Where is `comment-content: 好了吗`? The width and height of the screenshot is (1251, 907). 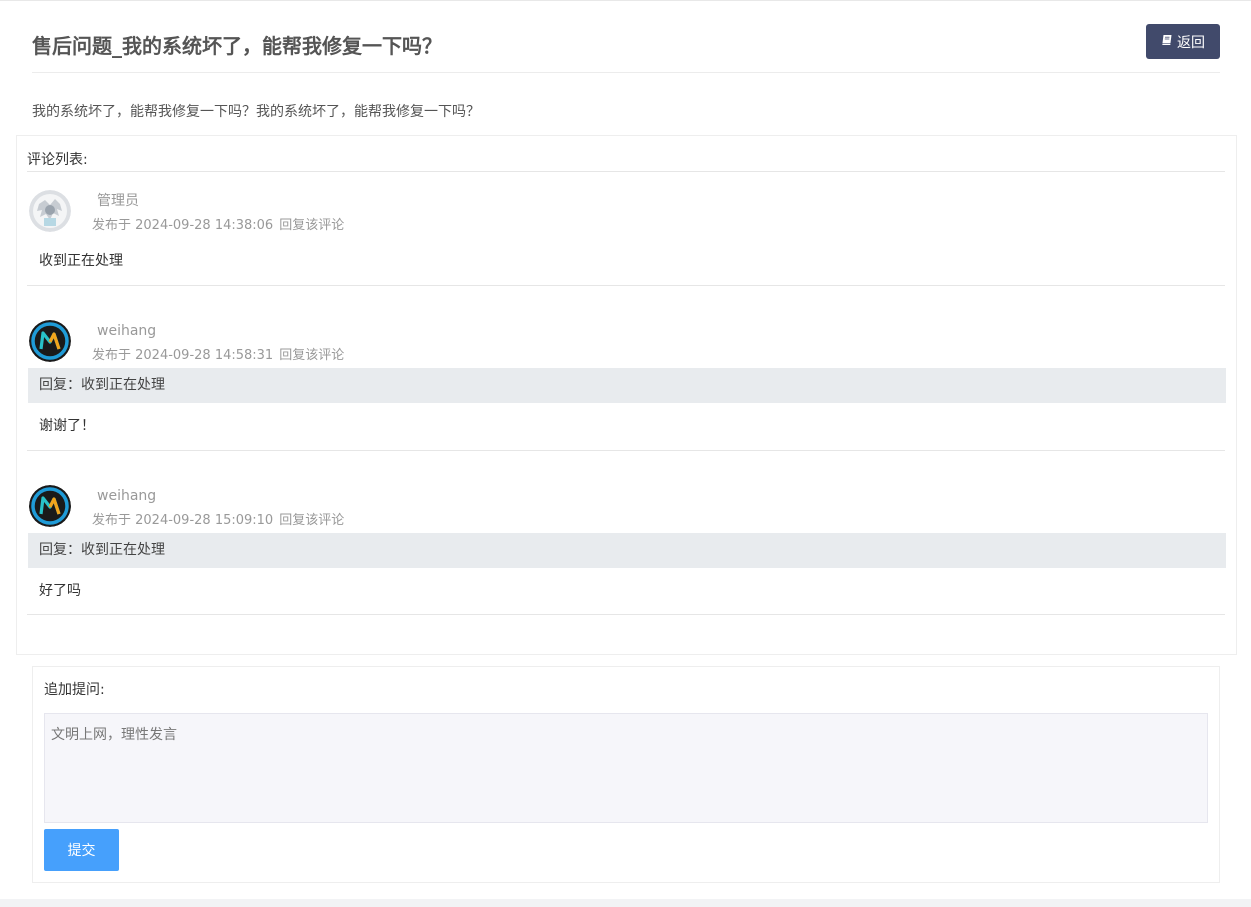
comment-content: 好了吗 is located at coordinates (60, 591).